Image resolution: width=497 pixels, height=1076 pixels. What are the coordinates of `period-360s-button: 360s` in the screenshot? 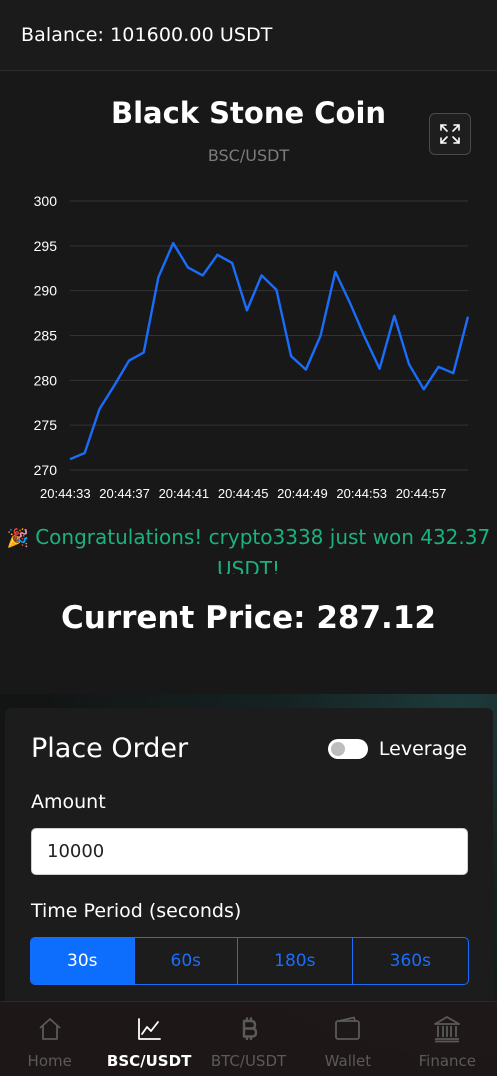 It's located at (410, 961).